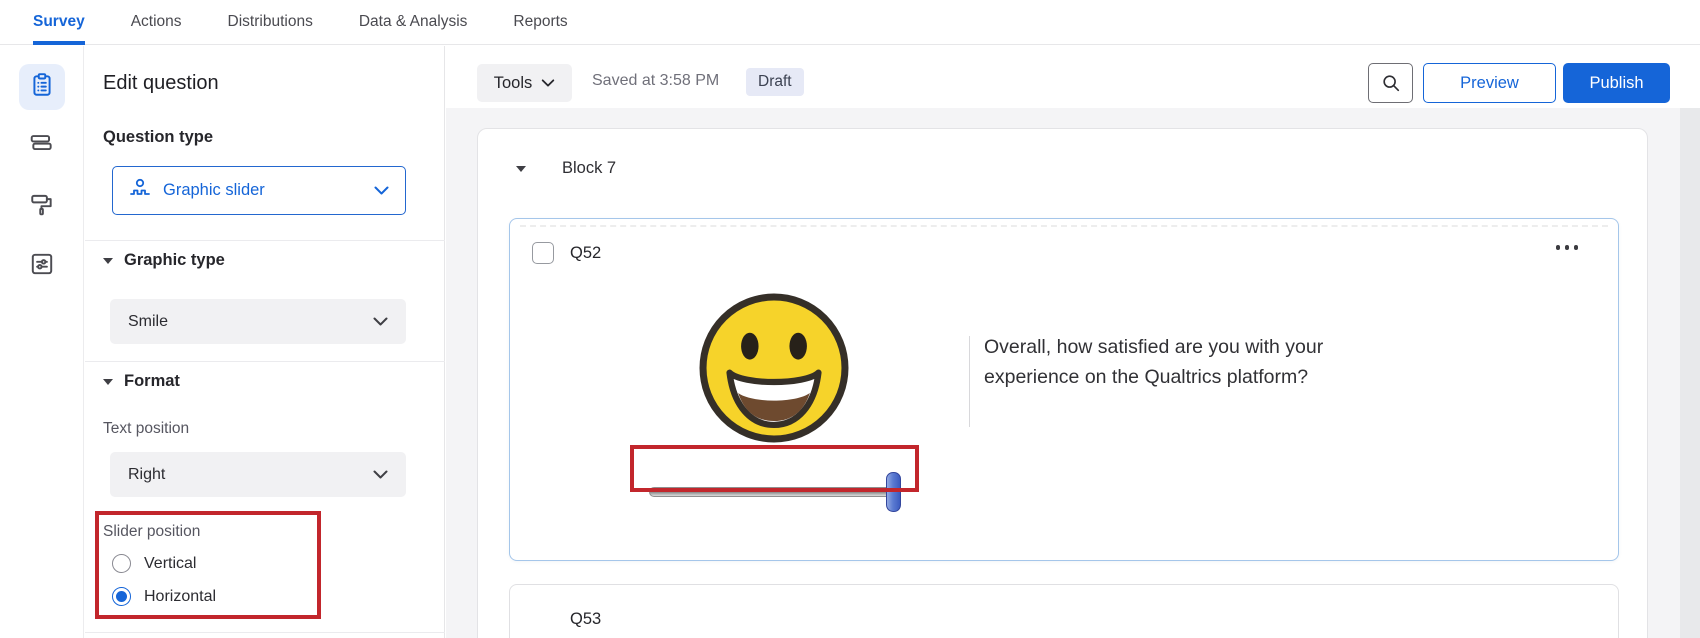 This screenshot has width=1700, height=638. Describe the element at coordinates (1064, 226) in the screenshot. I see `drag-indicator-line` at that location.